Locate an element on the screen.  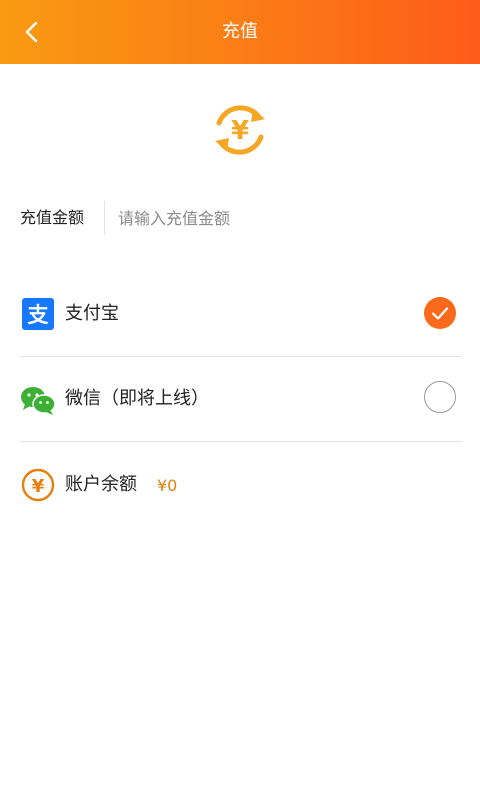
amount-label: 充值金额 is located at coordinates (52, 217).